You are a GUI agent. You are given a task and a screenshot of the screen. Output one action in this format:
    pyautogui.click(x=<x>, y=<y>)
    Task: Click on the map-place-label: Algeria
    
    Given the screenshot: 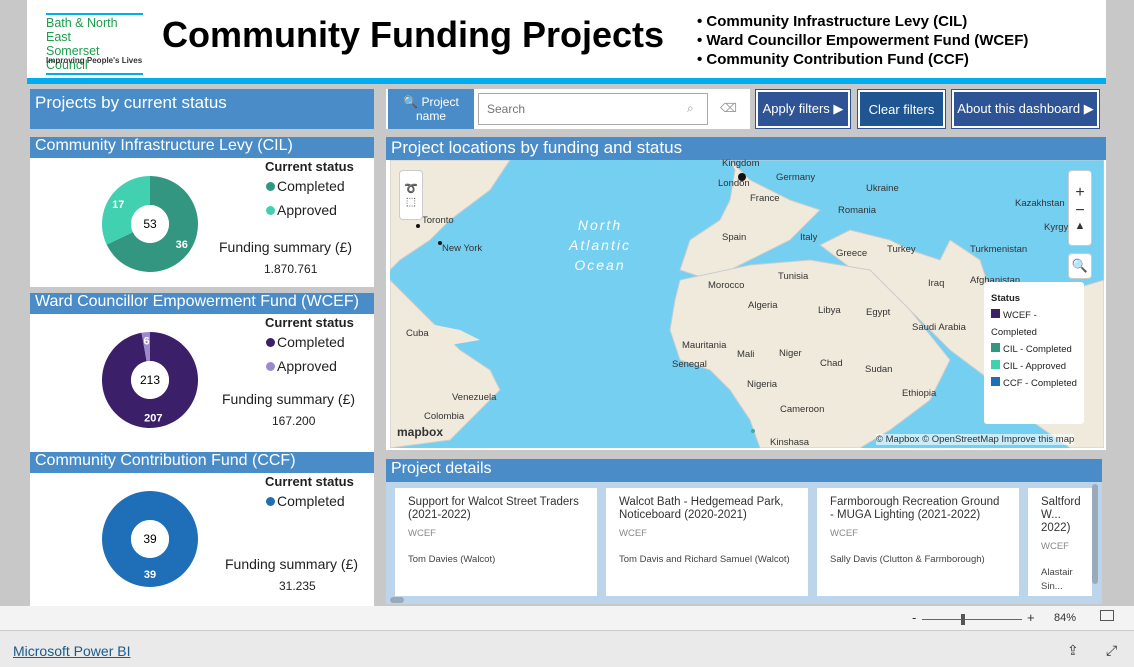 What is the action you would take?
    pyautogui.click(x=763, y=305)
    